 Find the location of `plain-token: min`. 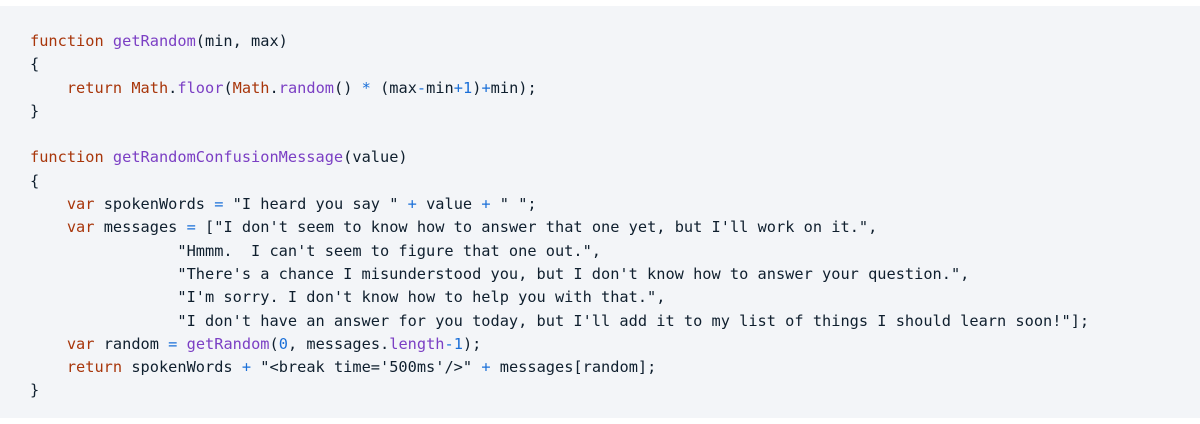

plain-token: min is located at coordinates (440, 87).